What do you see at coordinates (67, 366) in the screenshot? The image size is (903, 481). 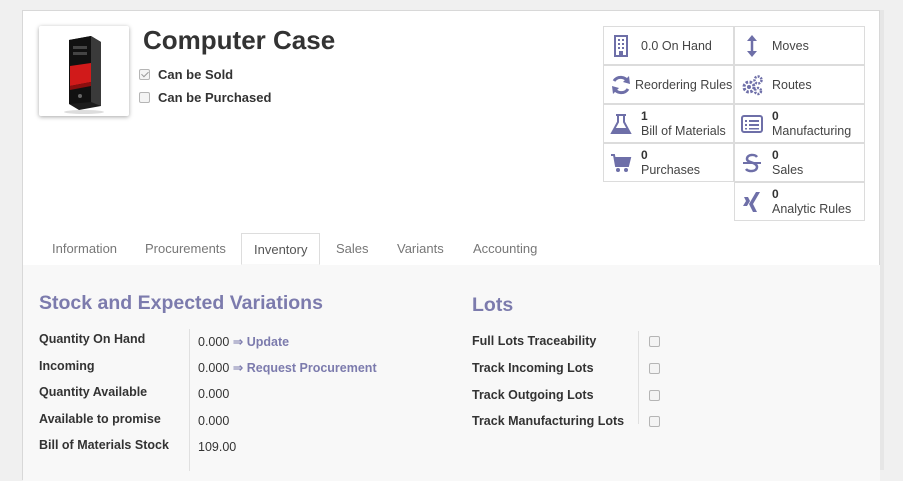 I see `incoming-label: Incoming` at bounding box center [67, 366].